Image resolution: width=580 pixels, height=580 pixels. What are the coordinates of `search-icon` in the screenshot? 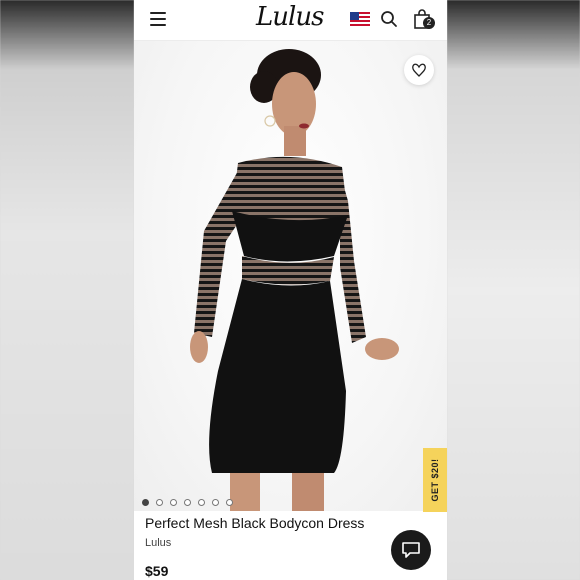 It's located at (389, 19).